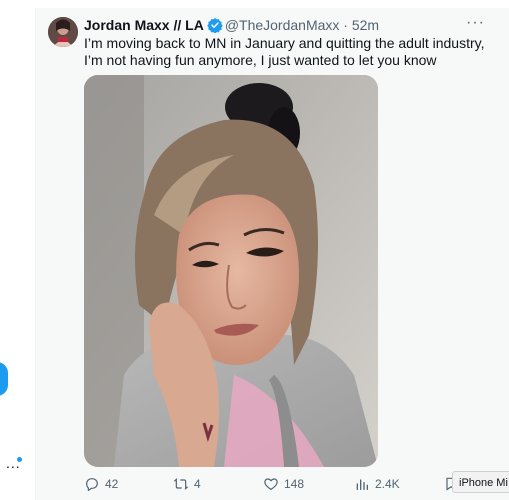 The height and width of the screenshot is (500, 509). I want to click on views-button: 2.4K, so click(377, 484).